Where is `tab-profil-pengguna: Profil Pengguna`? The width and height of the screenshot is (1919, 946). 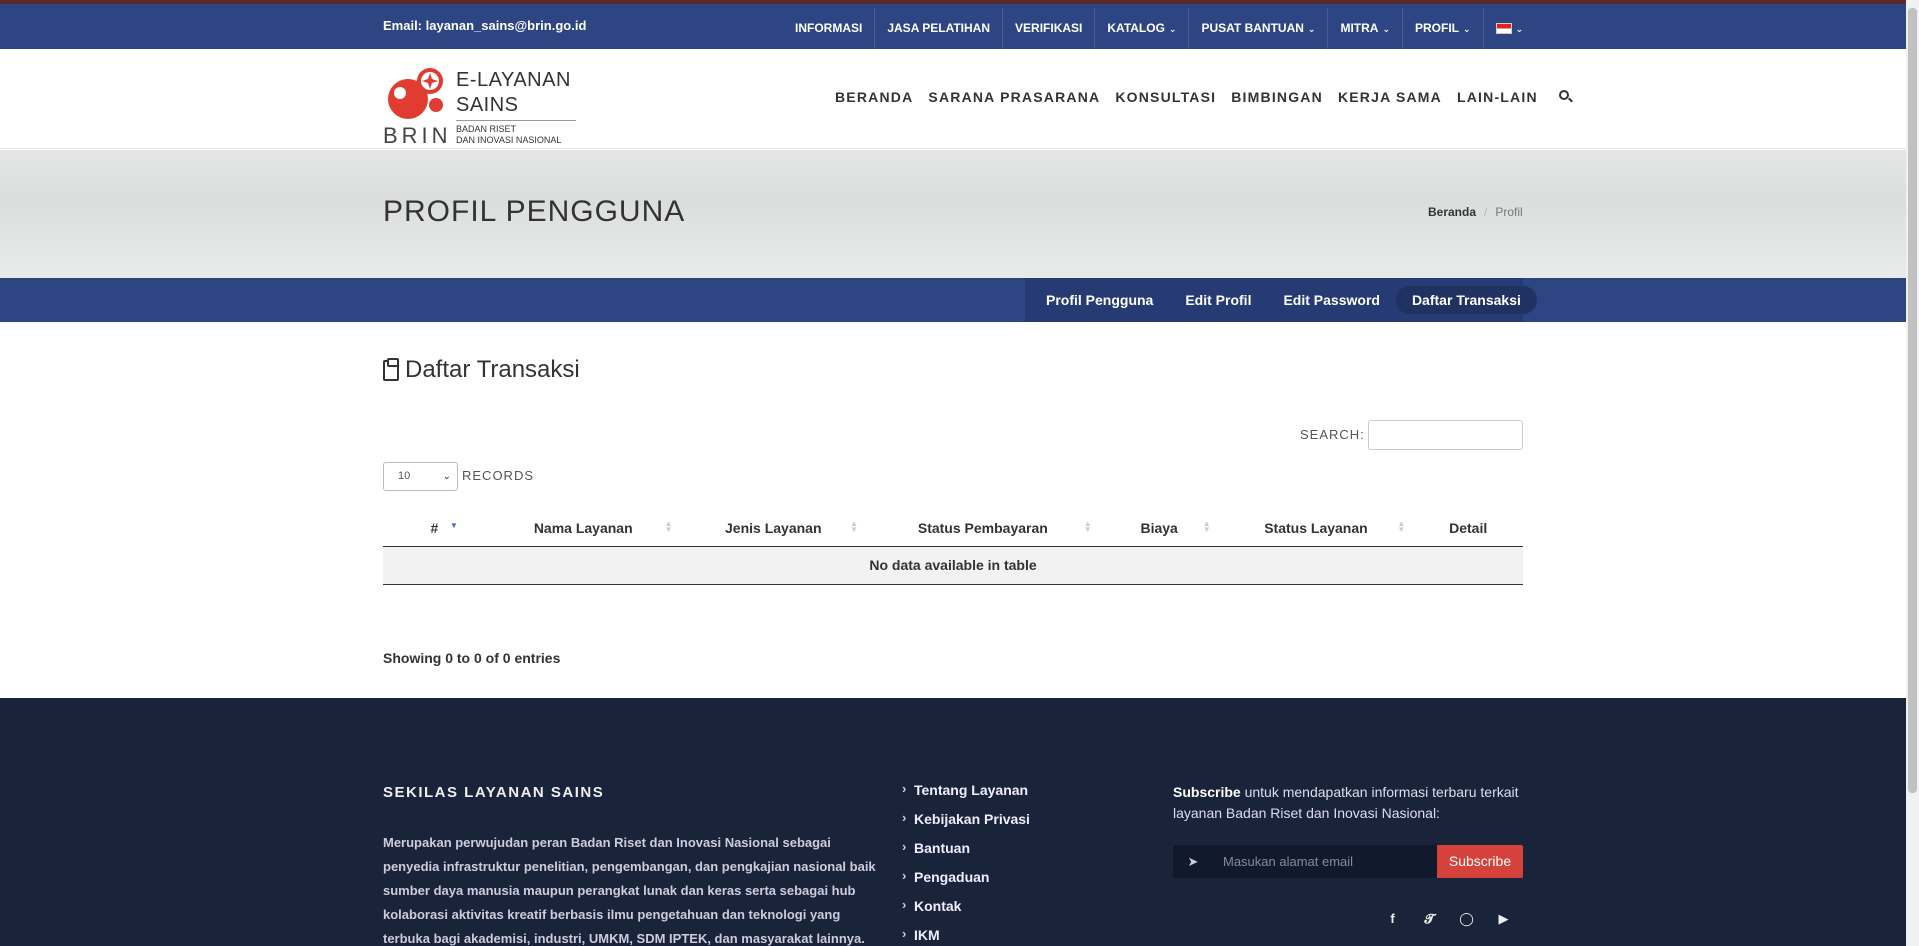 tab-profil-pengguna: Profil Pengguna is located at coordinates (1099, 300).